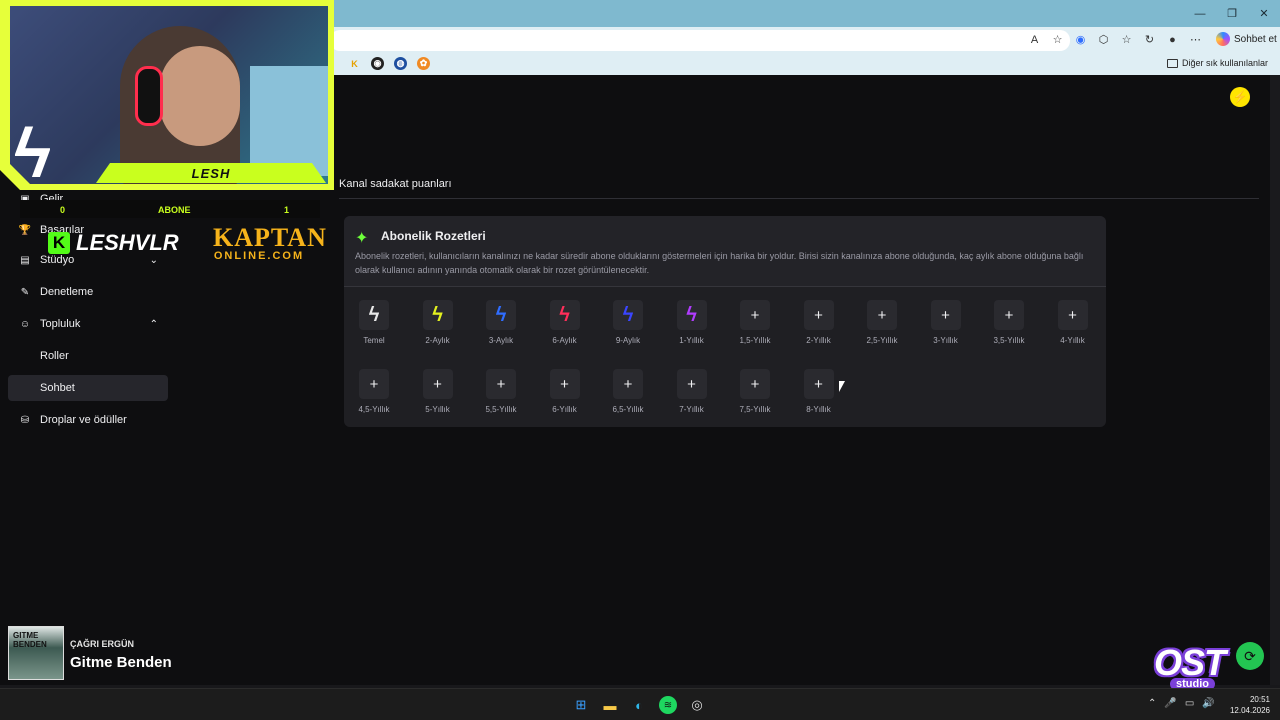  What do you see at coordinates (697, 705) in the screenshot?
I see `obs-icon: ◎` at bounding box center [697, 705].